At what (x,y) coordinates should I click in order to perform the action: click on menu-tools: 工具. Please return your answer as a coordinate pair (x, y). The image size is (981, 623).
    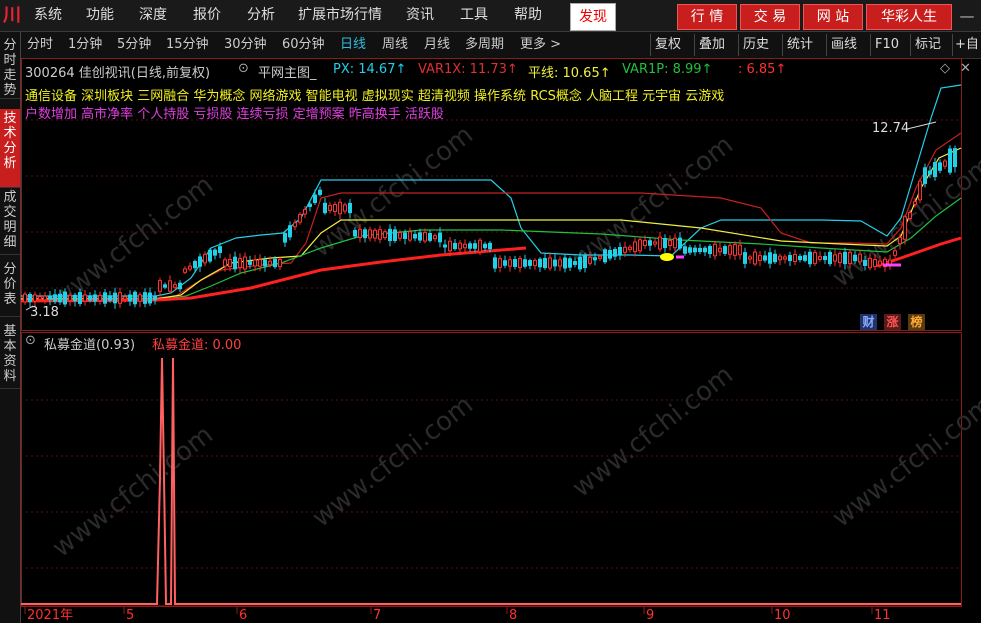
    Looking at the image, I should click on (474, 15).